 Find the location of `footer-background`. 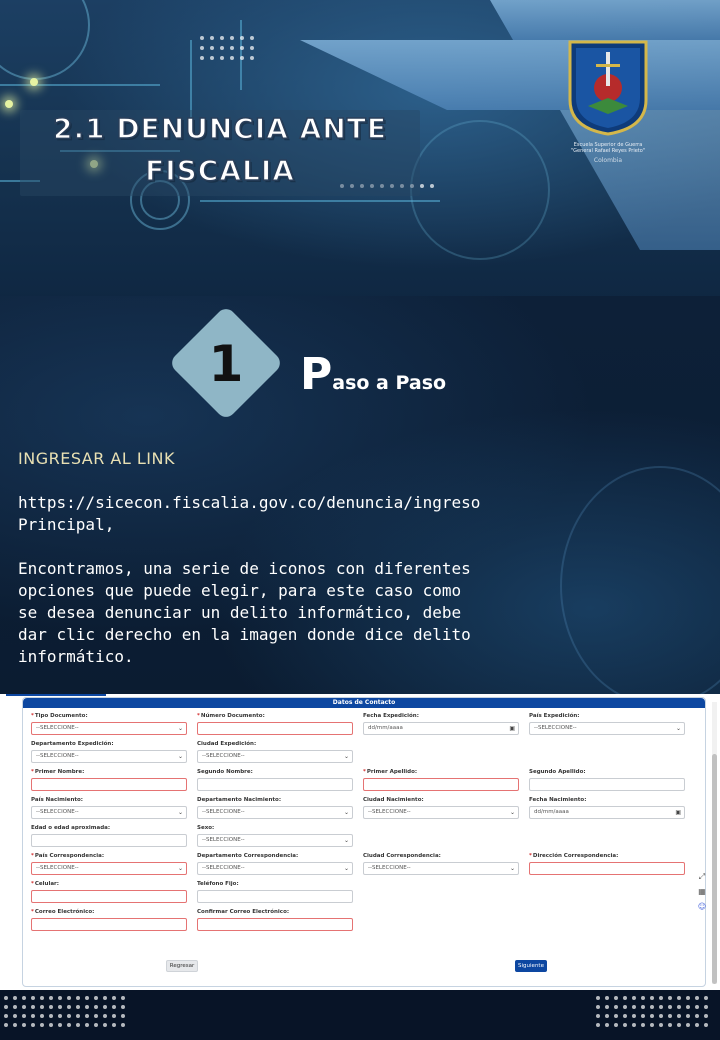

footer-background is located at coordinates (360, 1015).